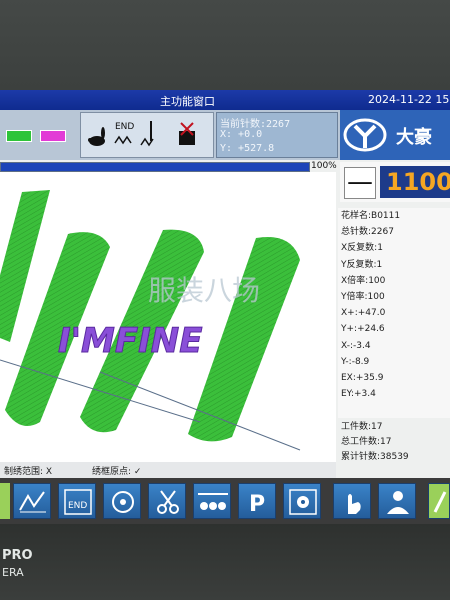  I want to click on user-icon, so click(398, 502).